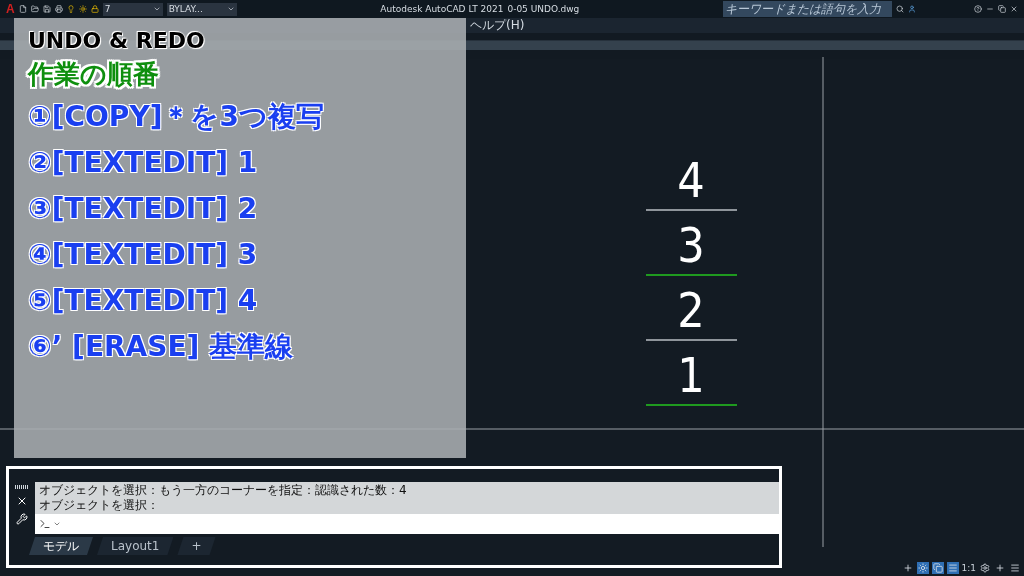  Describe the element at coordinates (807, 9) in the screenshot. I see `search-field: キーワードまたは語句を入力` at that location.